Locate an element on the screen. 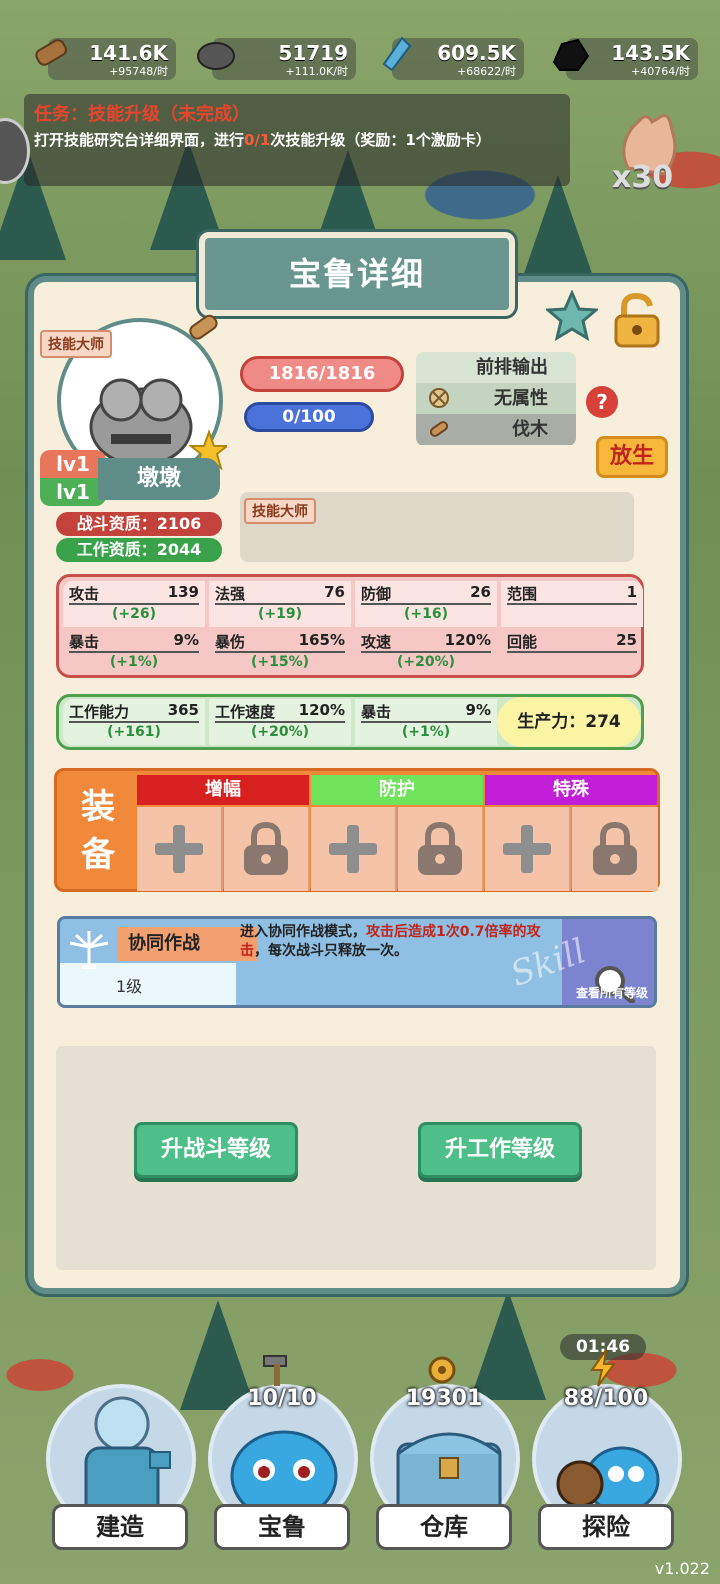 The height and width of the screenshot is (1584, 720). level-box: lv1 lv1 is located at coordinates (73, 478).